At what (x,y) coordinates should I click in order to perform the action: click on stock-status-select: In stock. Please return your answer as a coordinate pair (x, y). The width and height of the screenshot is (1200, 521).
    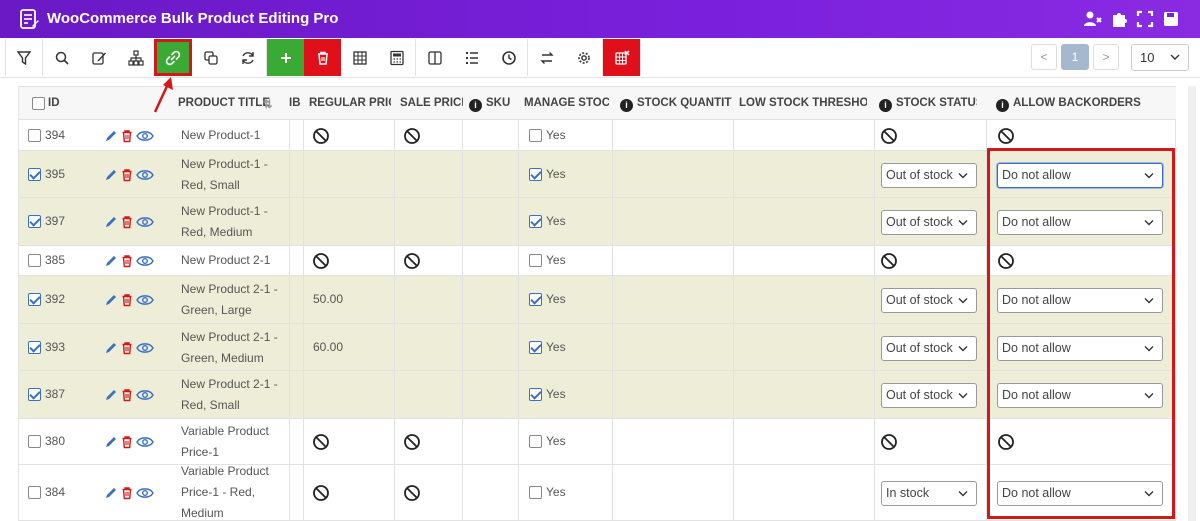
    Looking at the image, I should click on (929, 493).